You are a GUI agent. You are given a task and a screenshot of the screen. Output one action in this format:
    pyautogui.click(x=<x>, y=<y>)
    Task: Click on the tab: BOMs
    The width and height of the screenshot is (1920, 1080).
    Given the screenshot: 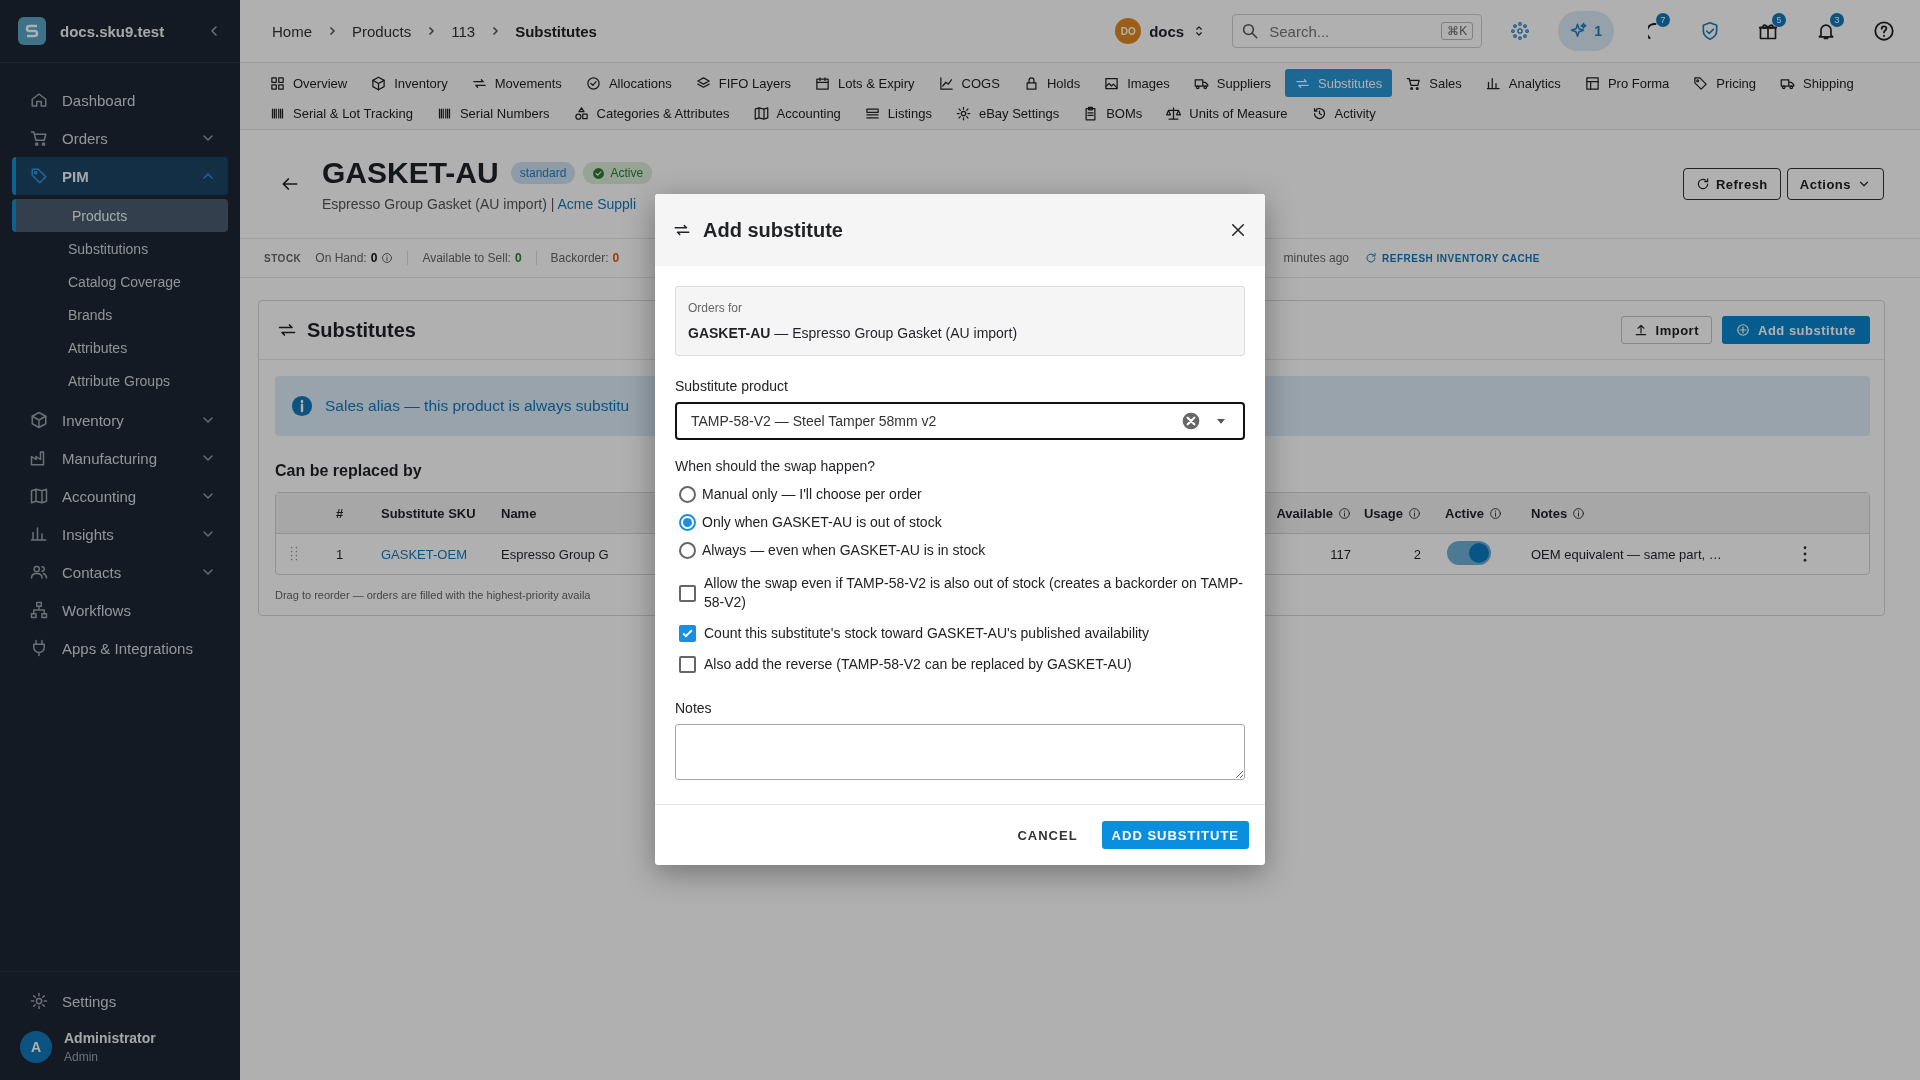 What is the action you would take?
    pyautogui.click(x=1113, y=113)
    